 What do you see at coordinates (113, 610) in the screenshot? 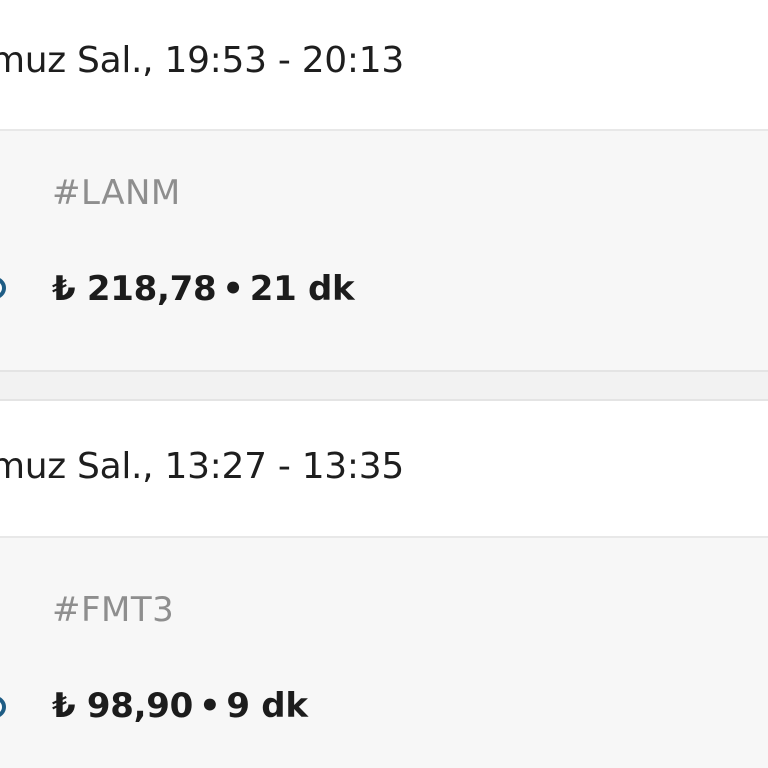
I see `trip-code: #FMT3` at bounding box center [113, 610].